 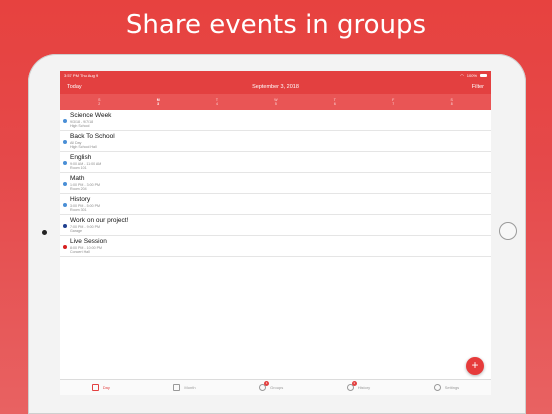 What do you see at coordinates (78, 189) in the screenshot?
I see `event-location: Room 204` at bounding box center [78, 189].